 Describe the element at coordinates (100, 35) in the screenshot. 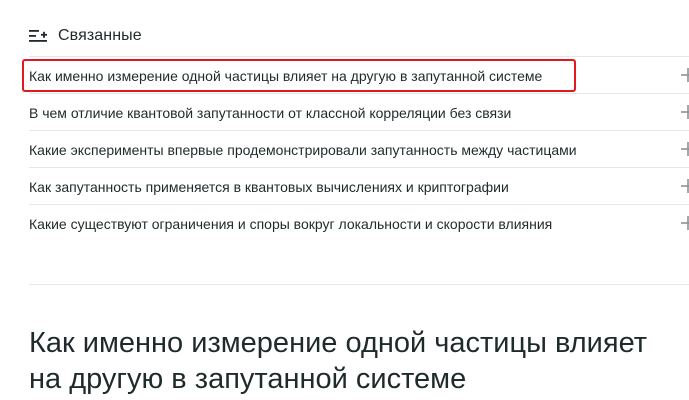

I see `related-title: Связанные` at that location.